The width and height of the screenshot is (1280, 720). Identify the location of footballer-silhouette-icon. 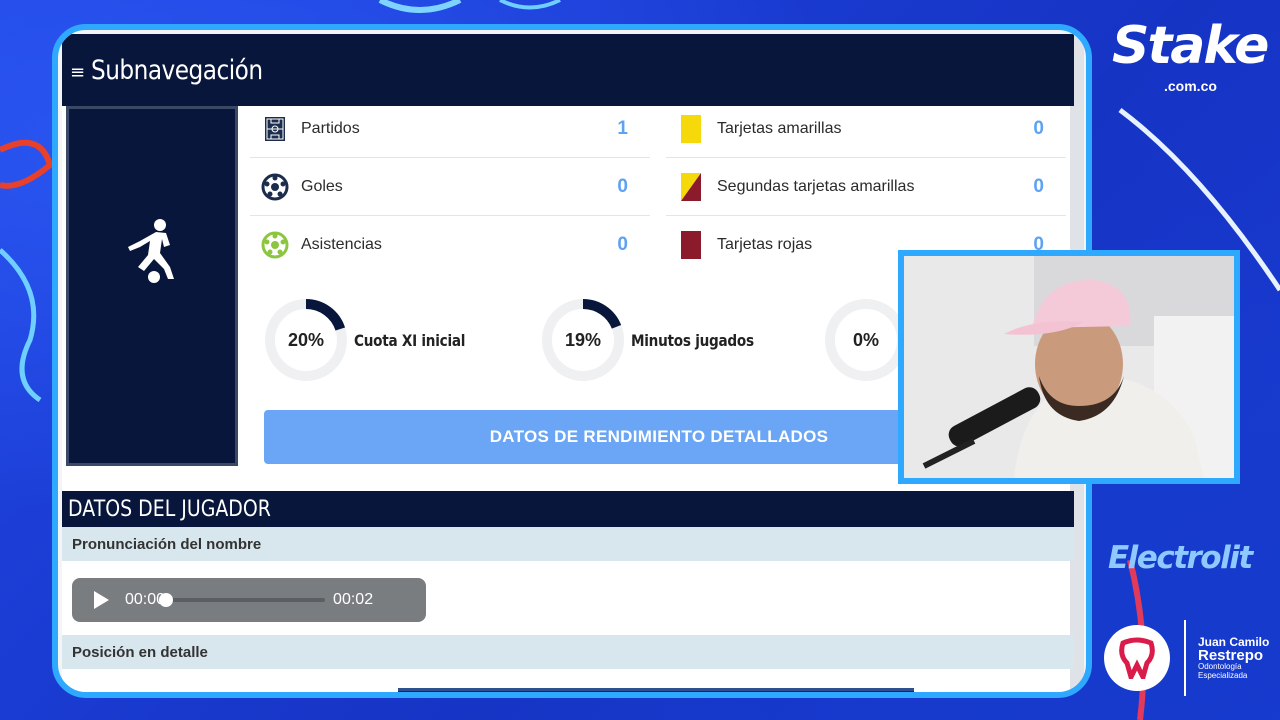
(151, 251).